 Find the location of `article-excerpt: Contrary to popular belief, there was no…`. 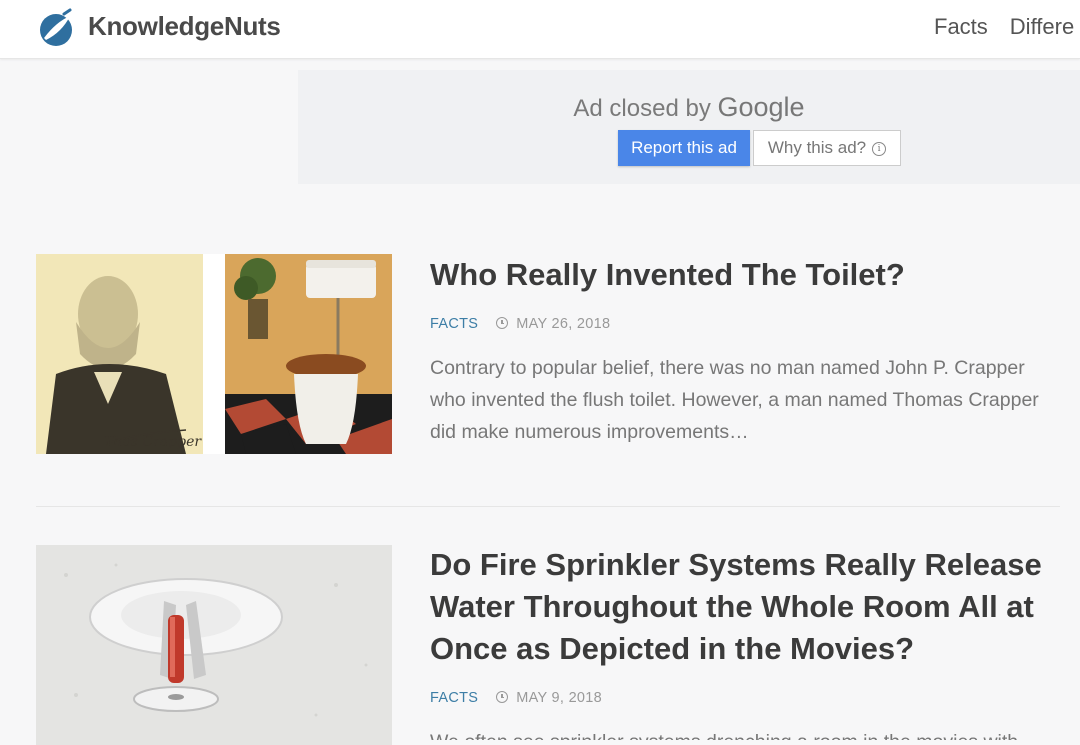

article-excerpt: Contrary to popular belief, there was no… is located at coordinates (734, 400).